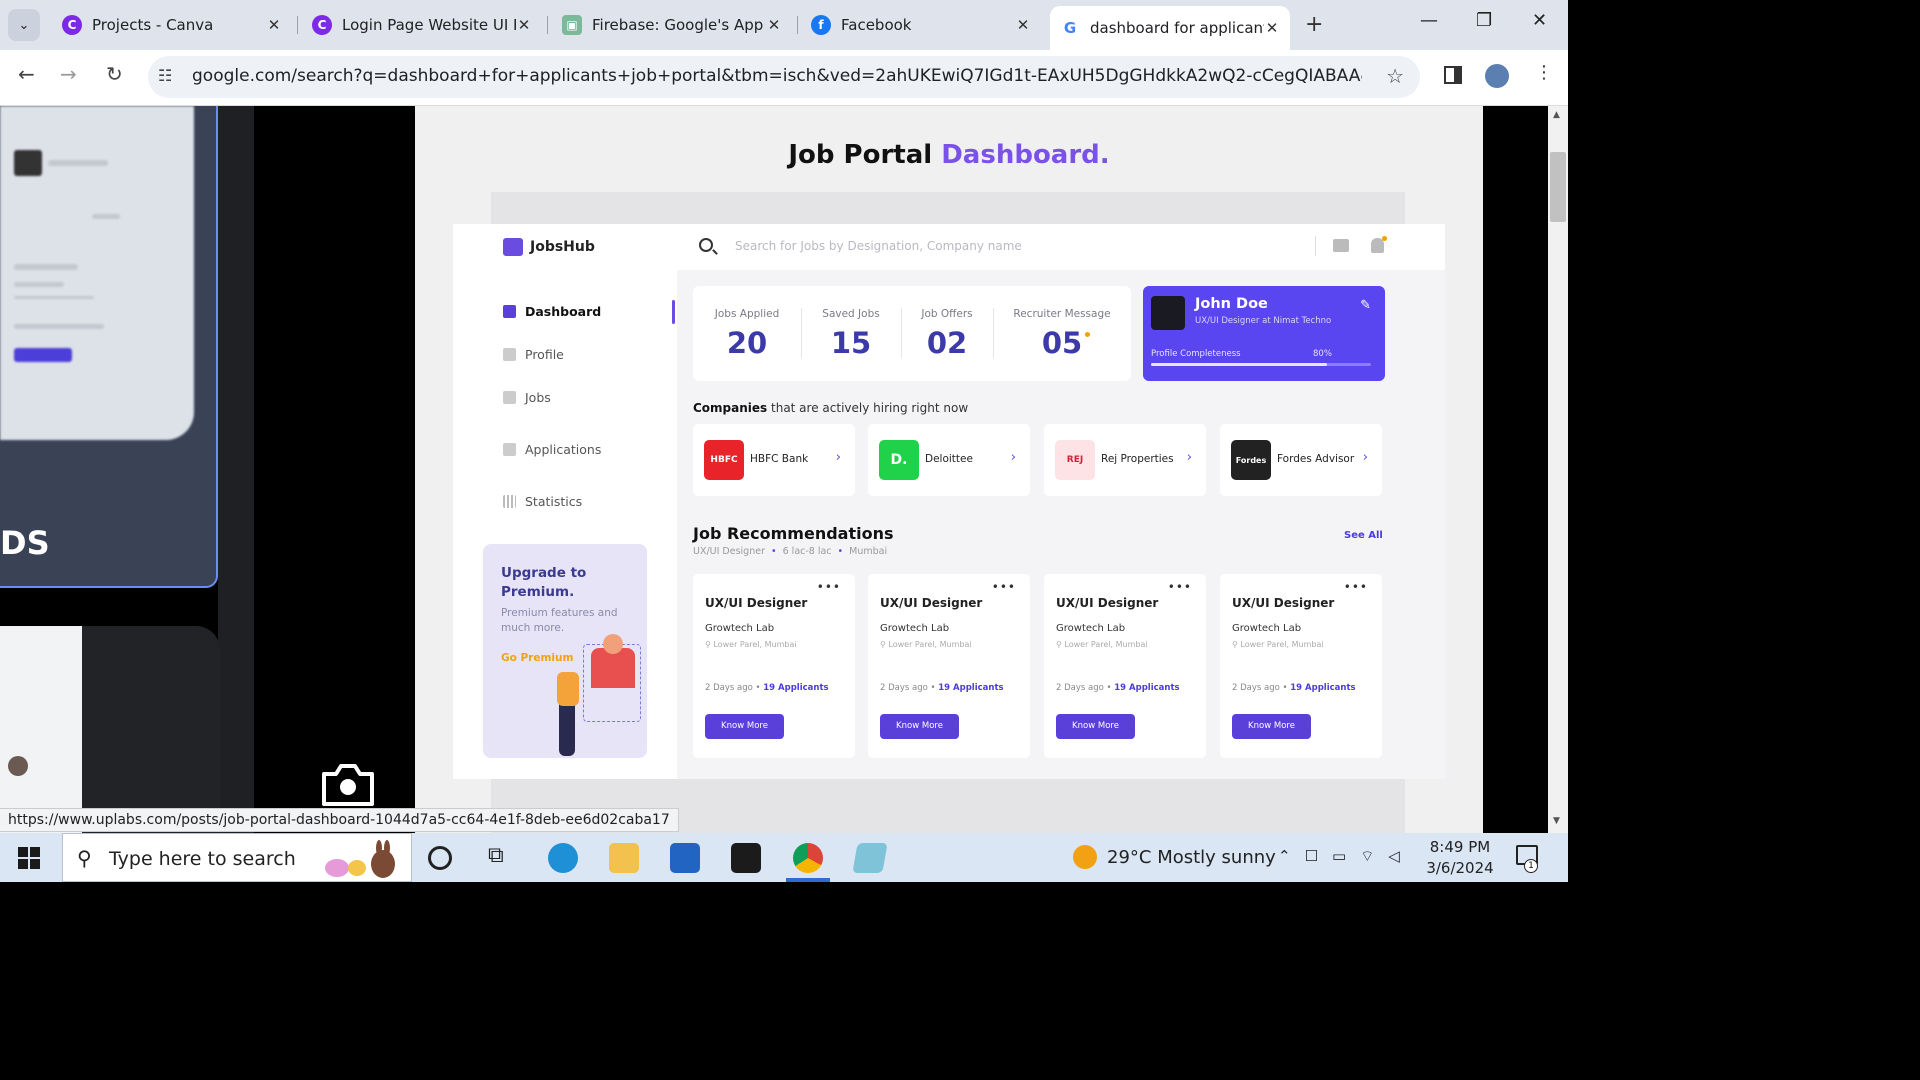  I want to click on tab-search-dropdown: ⌄, so click(24, 25).